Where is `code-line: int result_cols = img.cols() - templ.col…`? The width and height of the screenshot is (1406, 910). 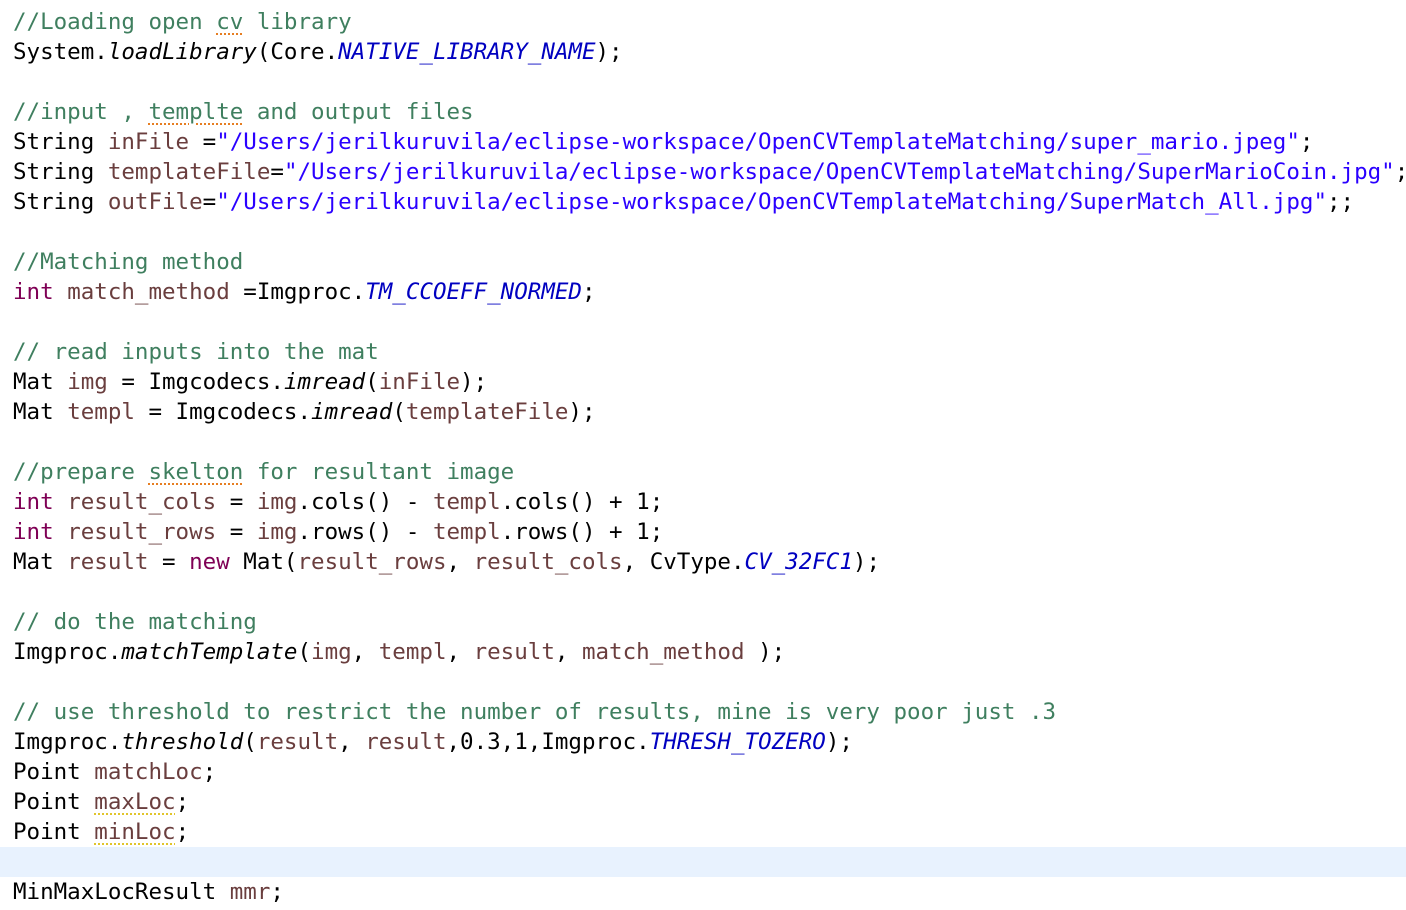
code-line: int result_cols = img.cols() - templ.col… is located at coordinates (703, 502).